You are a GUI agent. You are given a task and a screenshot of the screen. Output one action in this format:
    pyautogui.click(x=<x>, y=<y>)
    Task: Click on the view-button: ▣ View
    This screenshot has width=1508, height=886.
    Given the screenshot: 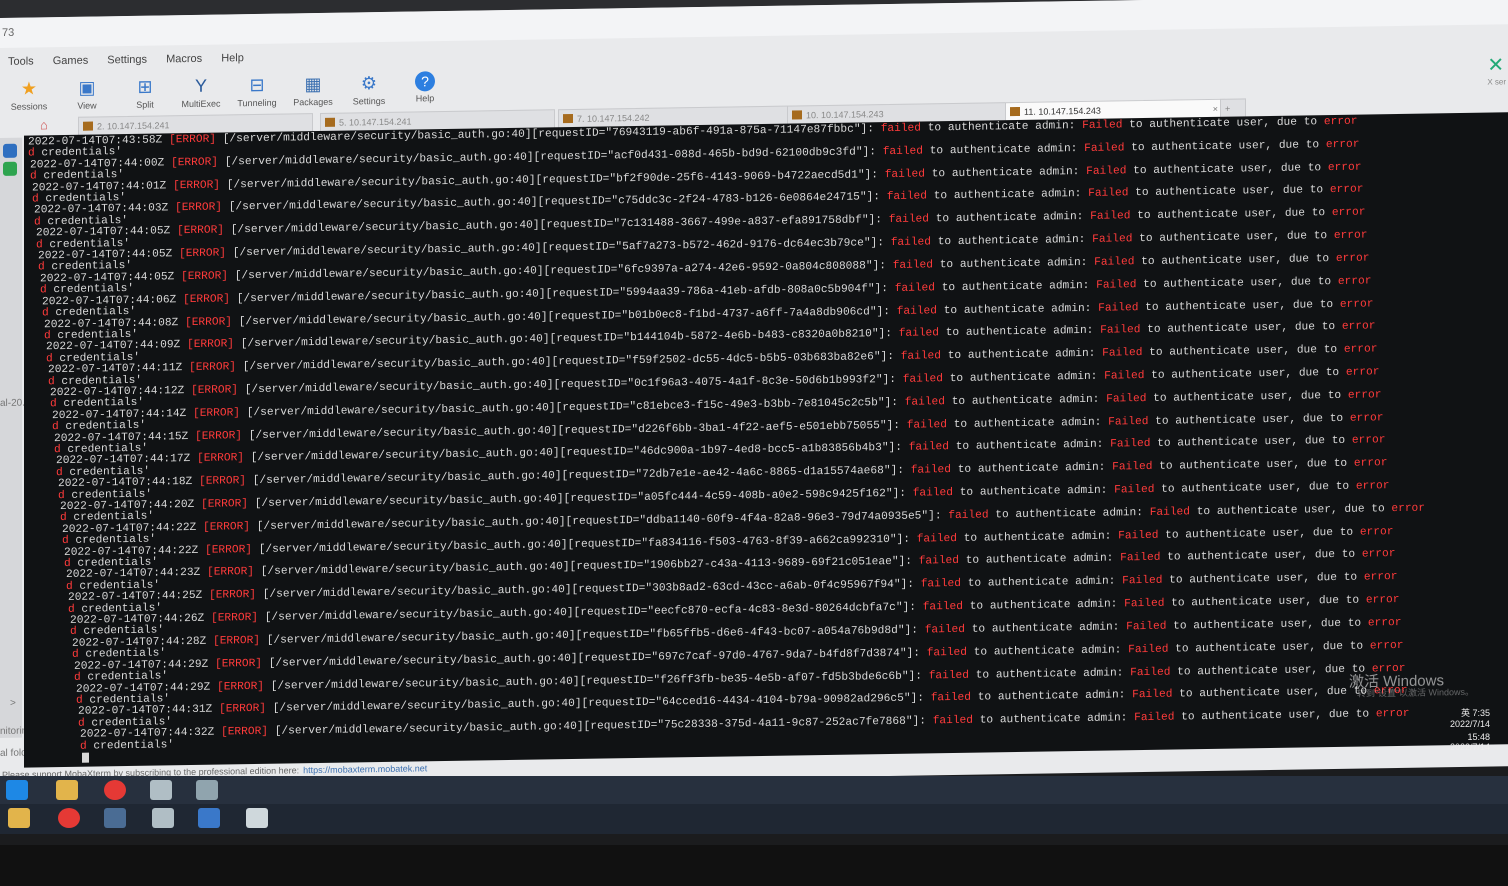 What is the action you would take?
    pyautogui.click(x=87, y=92)
    